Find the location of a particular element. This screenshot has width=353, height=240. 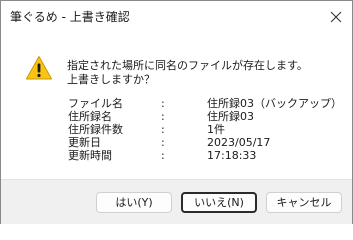

no-button: いいえ(N) is located at coordinates (219, 202).